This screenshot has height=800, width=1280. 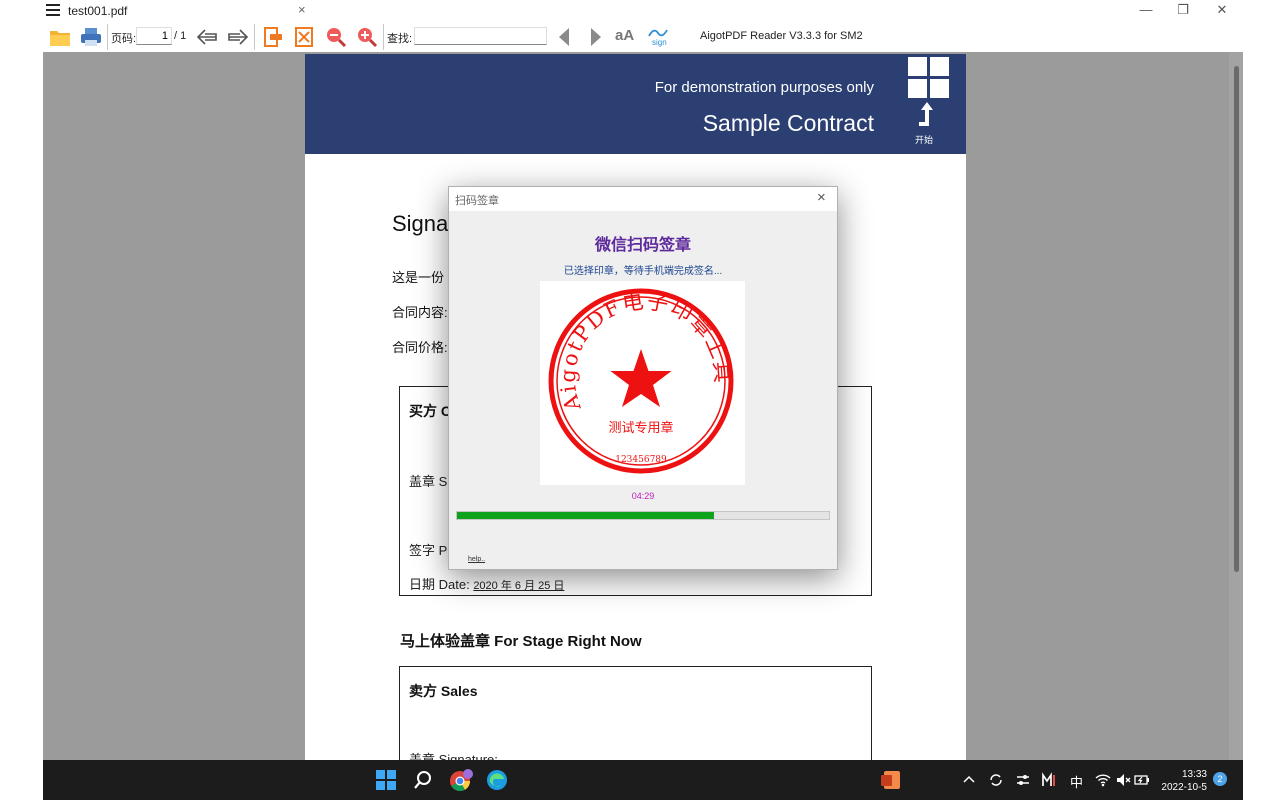 I want to click on seller-title: 卖方 Sales, so click(x=443, y=691).